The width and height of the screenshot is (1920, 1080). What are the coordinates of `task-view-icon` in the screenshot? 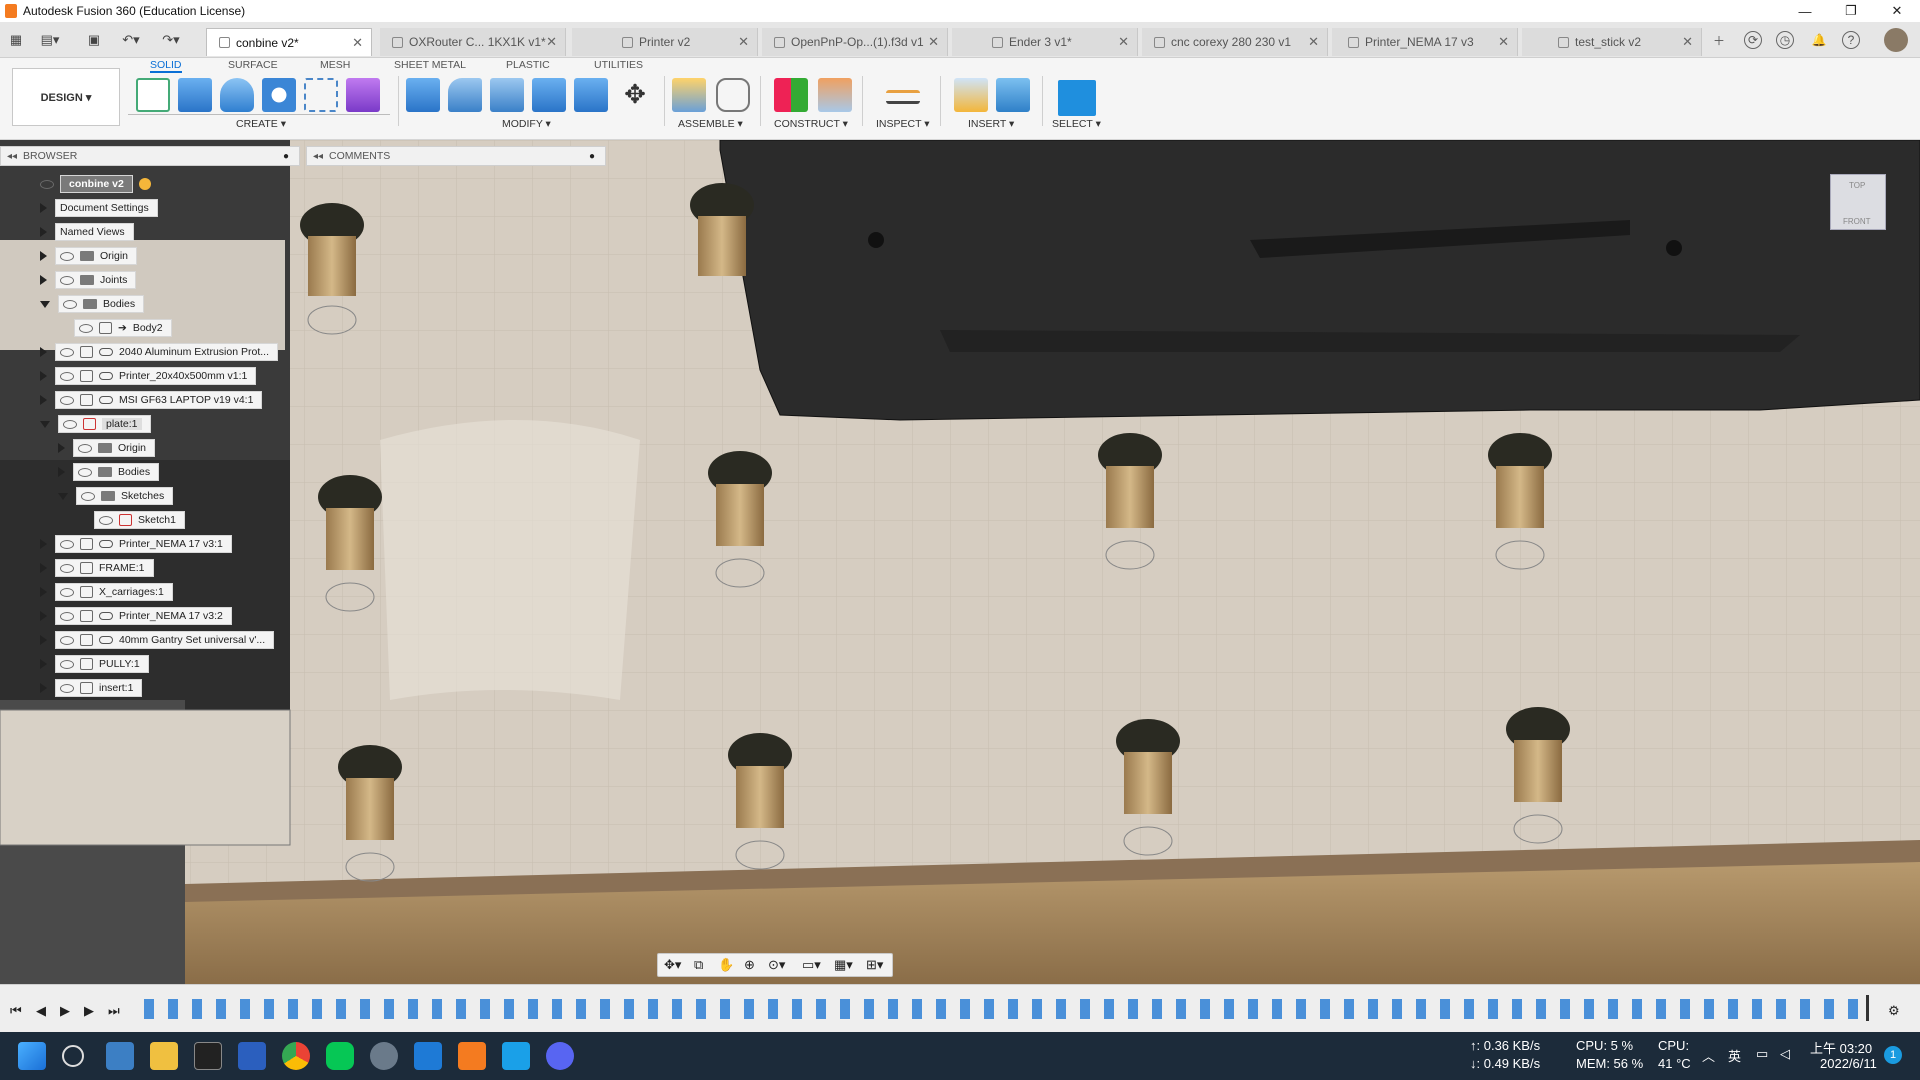 It's located at (120, 1056).